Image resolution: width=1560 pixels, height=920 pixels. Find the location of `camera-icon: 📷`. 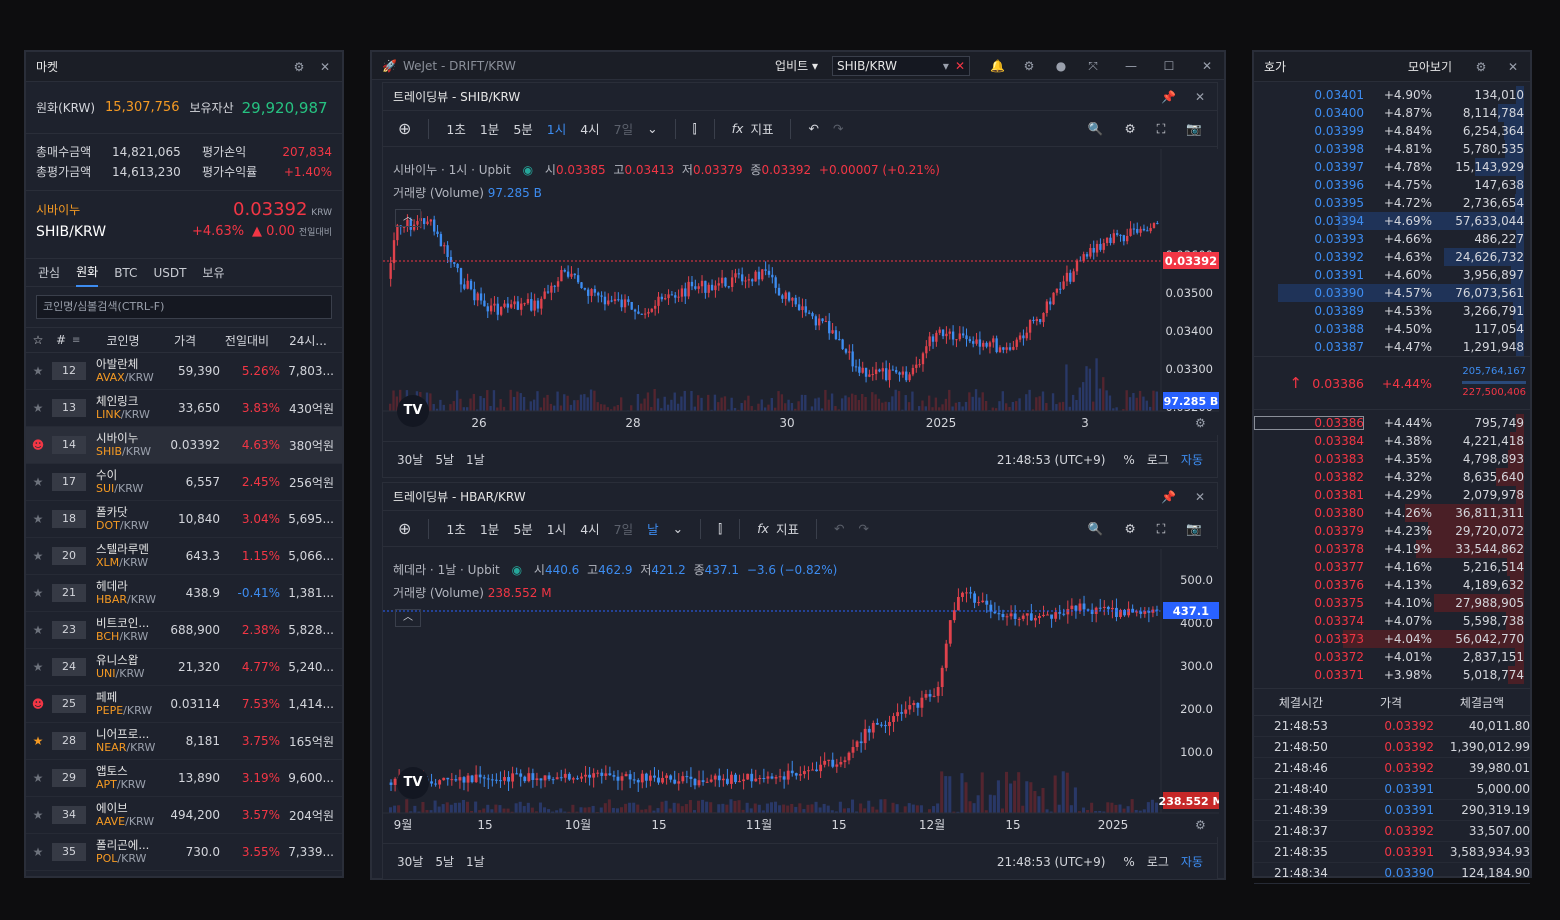

camera-icon: 📷 is located at coordinates (1194, 529).